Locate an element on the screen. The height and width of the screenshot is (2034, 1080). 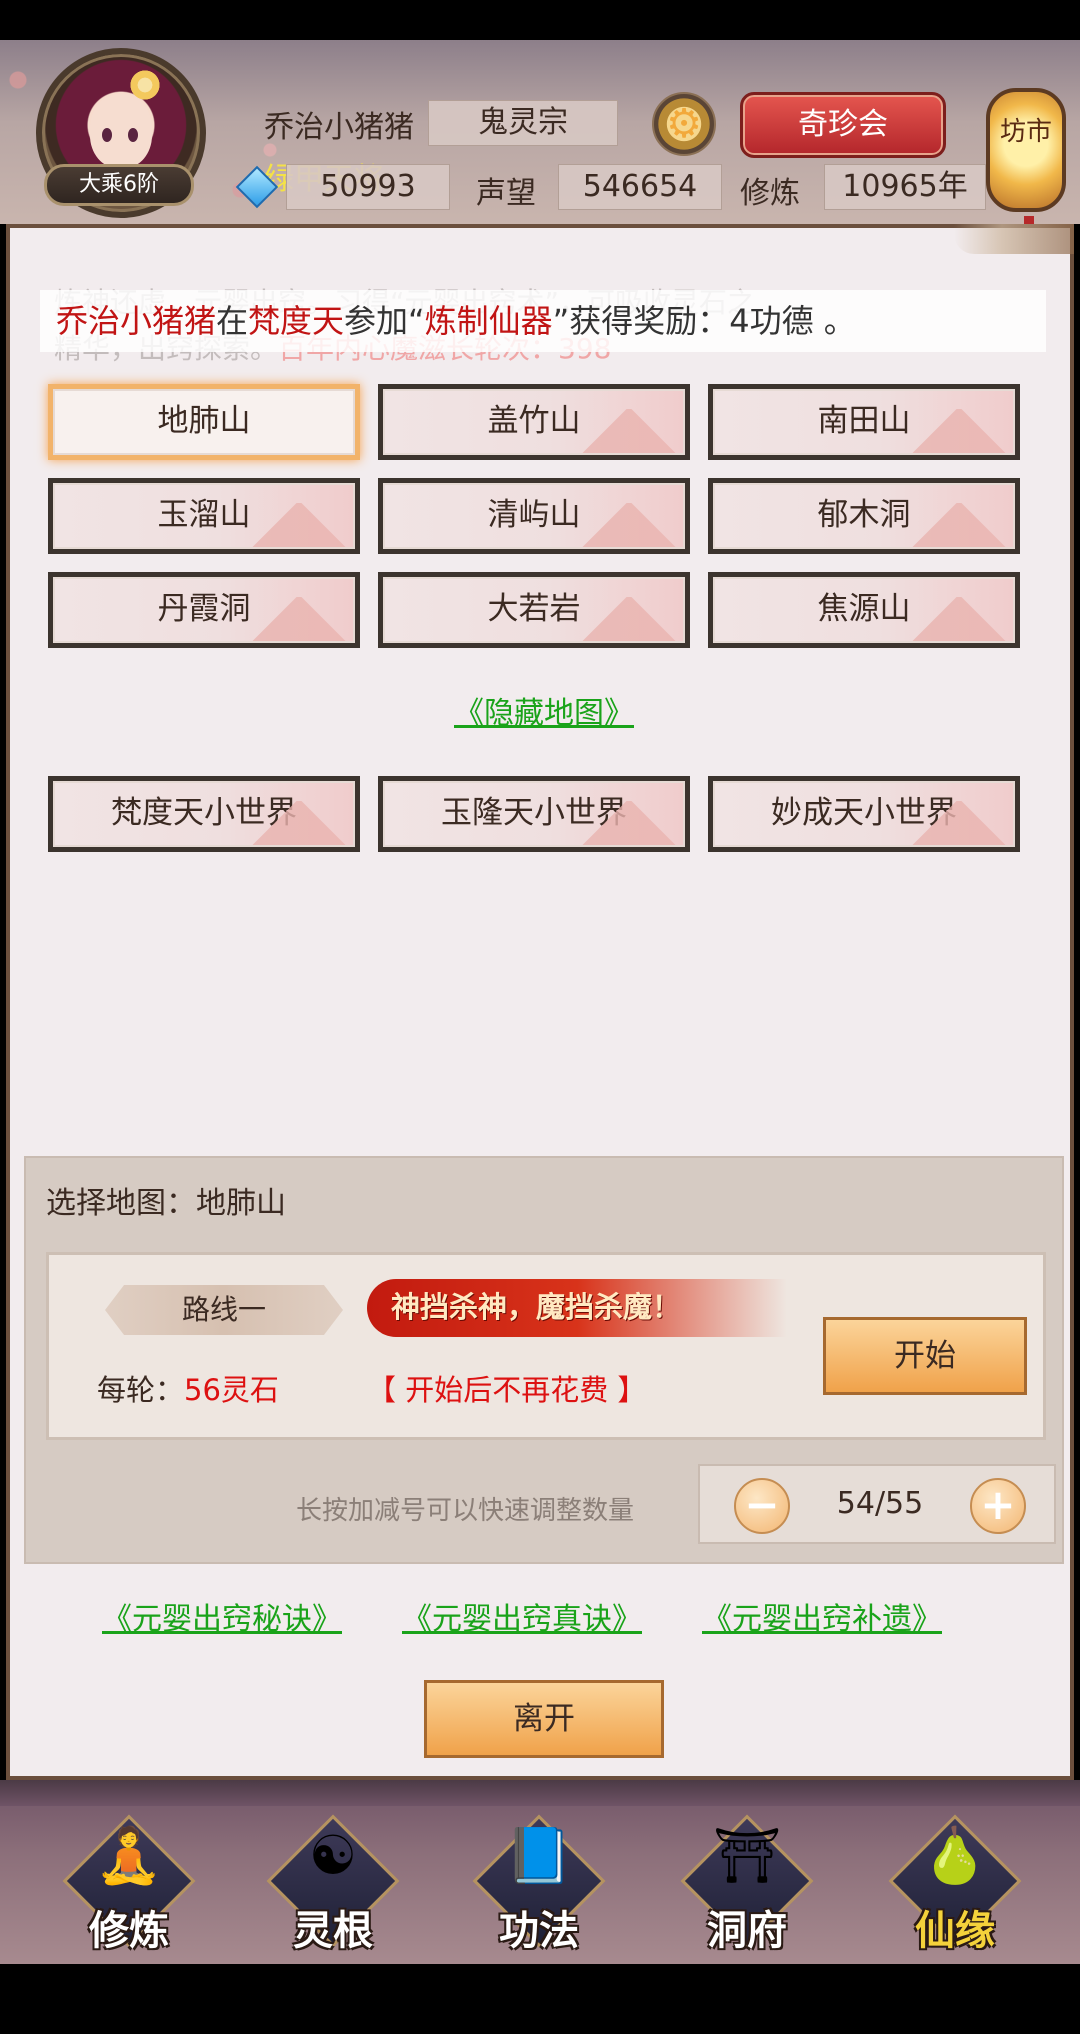
notice-text-2: 参加“ is located at coordinates (384, 321).